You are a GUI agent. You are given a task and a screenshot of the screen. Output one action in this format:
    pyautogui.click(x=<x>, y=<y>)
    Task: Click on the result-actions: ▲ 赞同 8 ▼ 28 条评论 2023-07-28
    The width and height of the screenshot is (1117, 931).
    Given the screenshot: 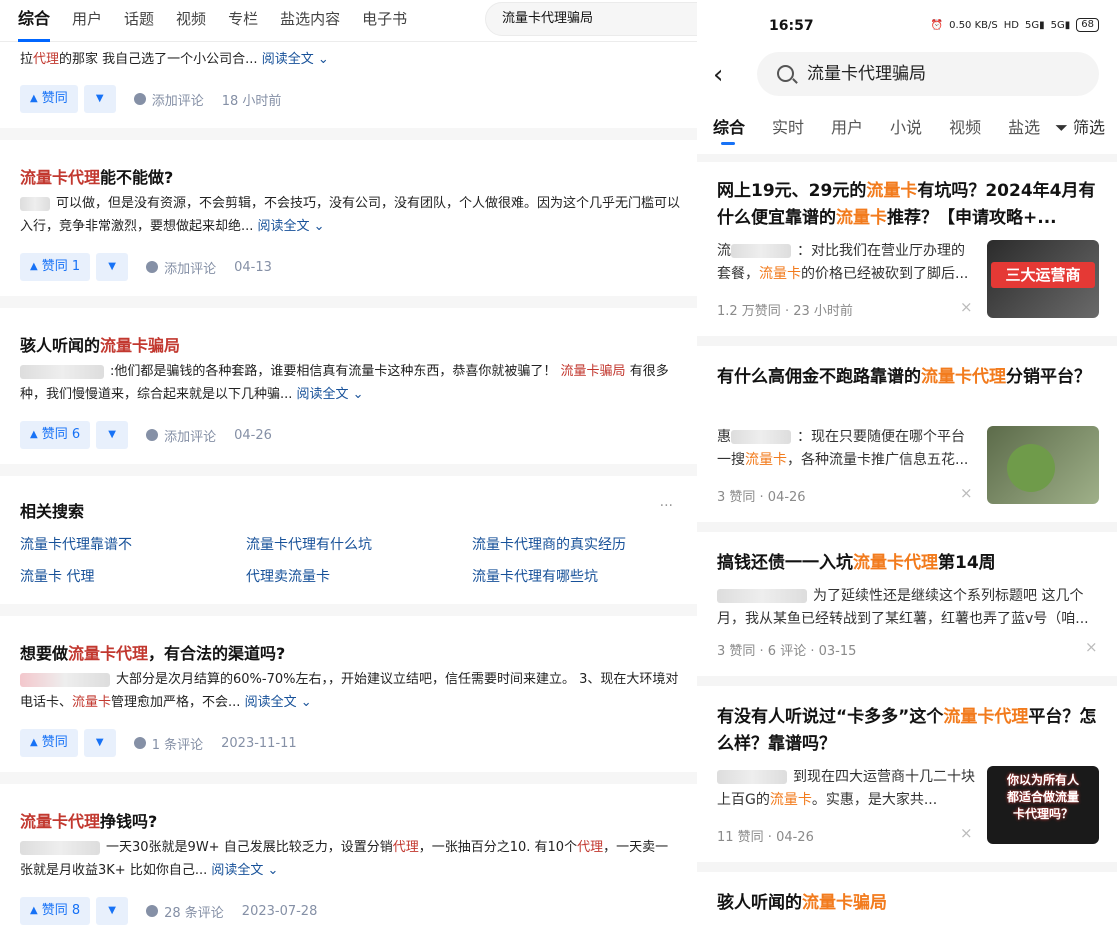 What is the action you would take?
    pyautogui.click(x=168, y=911)
    